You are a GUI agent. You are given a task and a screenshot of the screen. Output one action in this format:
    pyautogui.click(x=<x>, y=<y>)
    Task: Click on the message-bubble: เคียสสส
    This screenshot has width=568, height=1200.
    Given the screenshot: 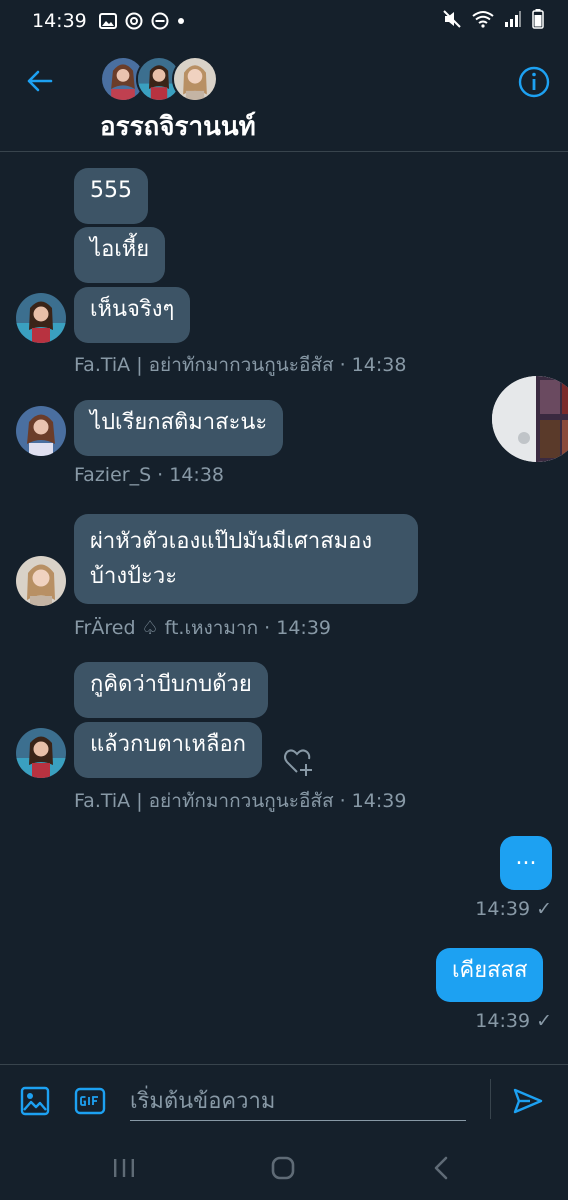 What is the action you would take?
    pyautogui.click(x=490, y=975)
    